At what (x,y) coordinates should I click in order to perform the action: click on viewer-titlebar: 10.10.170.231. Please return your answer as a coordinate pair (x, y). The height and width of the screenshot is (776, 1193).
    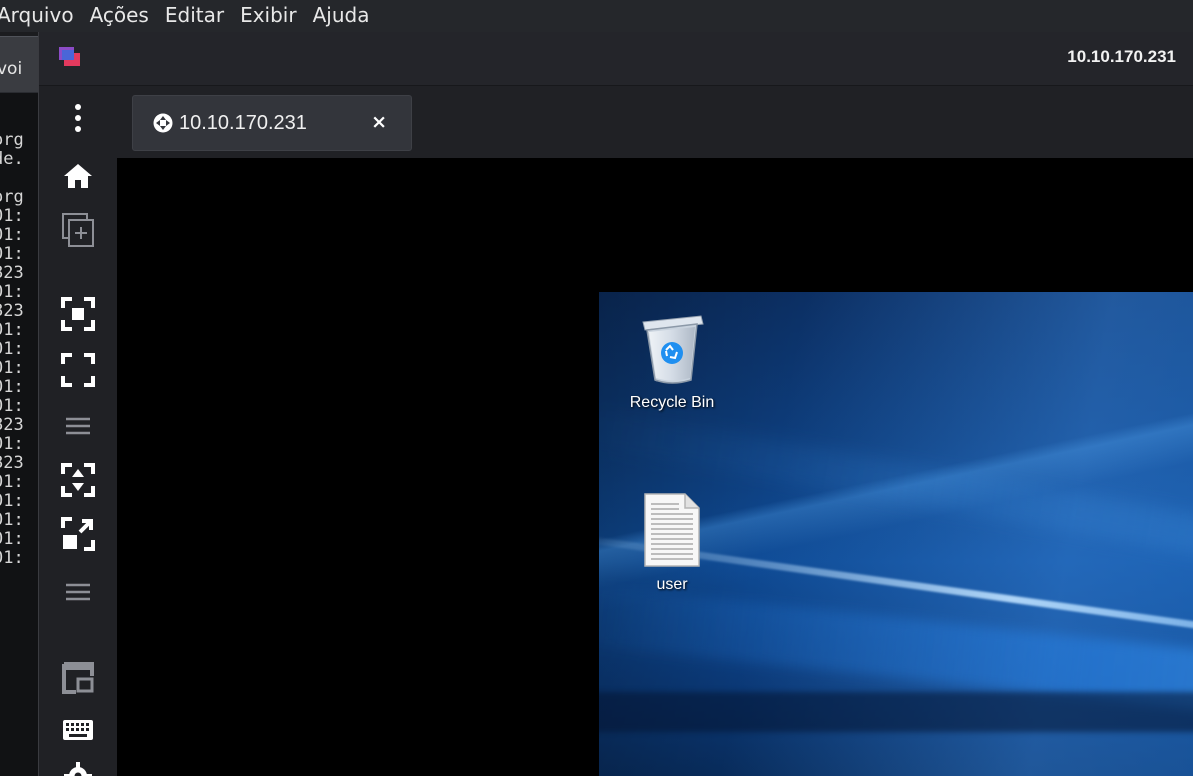
    Looking at the image, I should click on (616, 59).